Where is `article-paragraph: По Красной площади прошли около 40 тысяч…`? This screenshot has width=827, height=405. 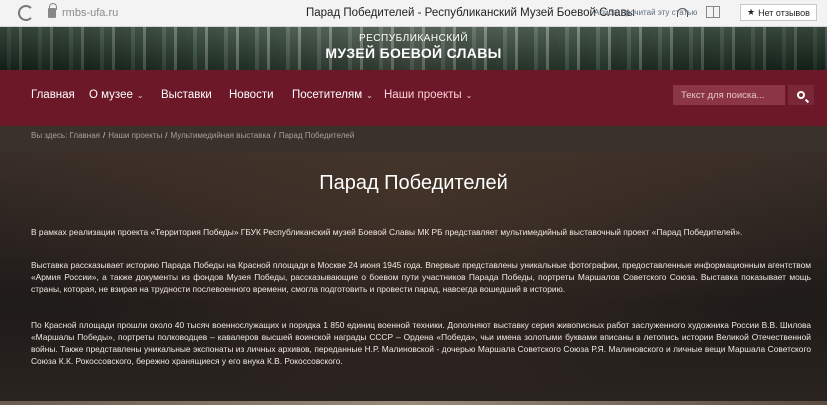
article-paragraph: По Красной площади прошли около 40 тысяч… is located at coordinates (421, 343).